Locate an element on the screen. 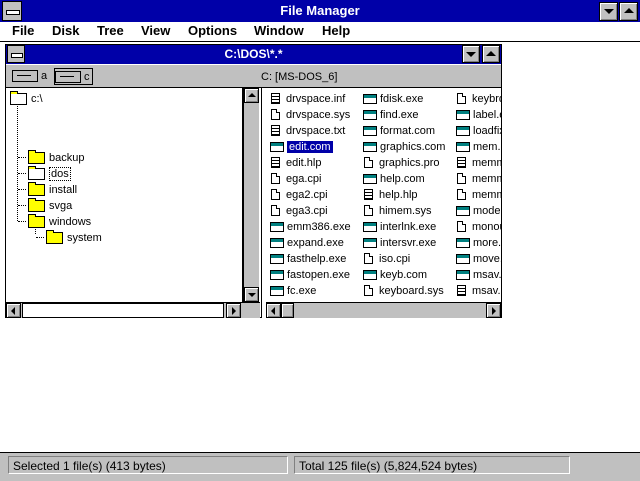 The width and height of the screenshot is (640, 481). file-item: move.e is located at coordinates (478, 258).